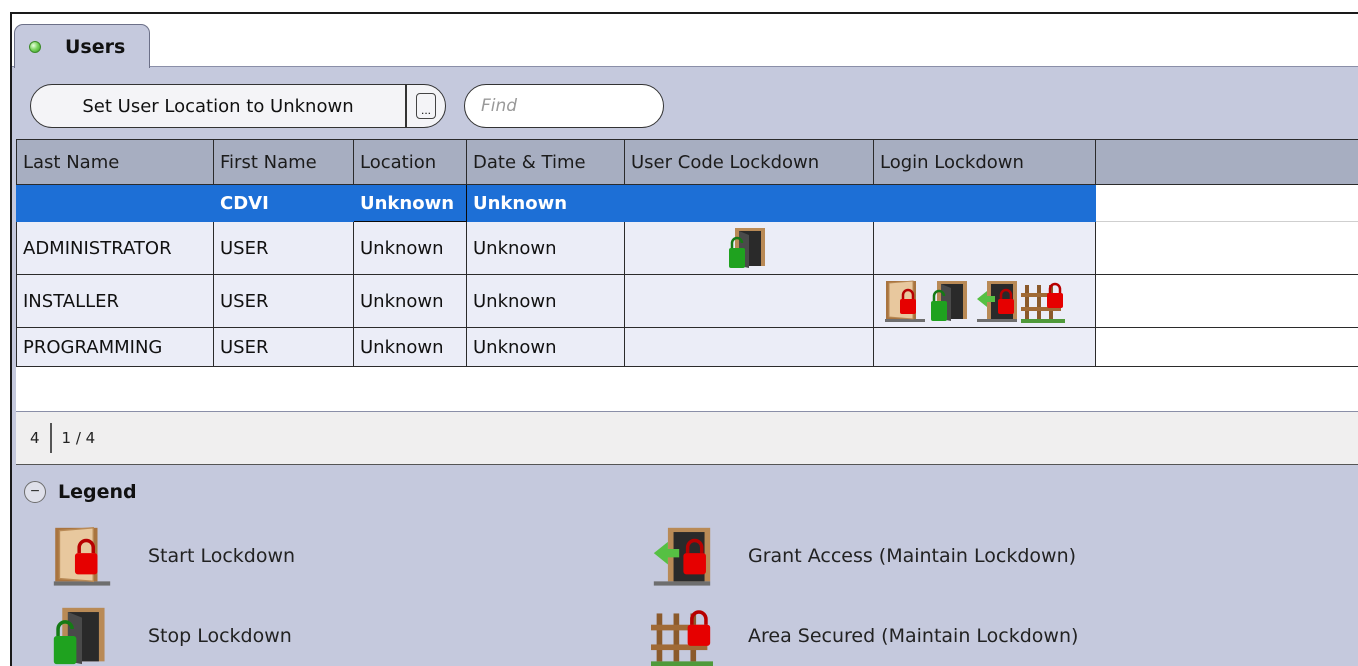  What do you see at coordinates (50, 438) in the screenshot?
I see `pager-separator` at bounding box center [50, 438].